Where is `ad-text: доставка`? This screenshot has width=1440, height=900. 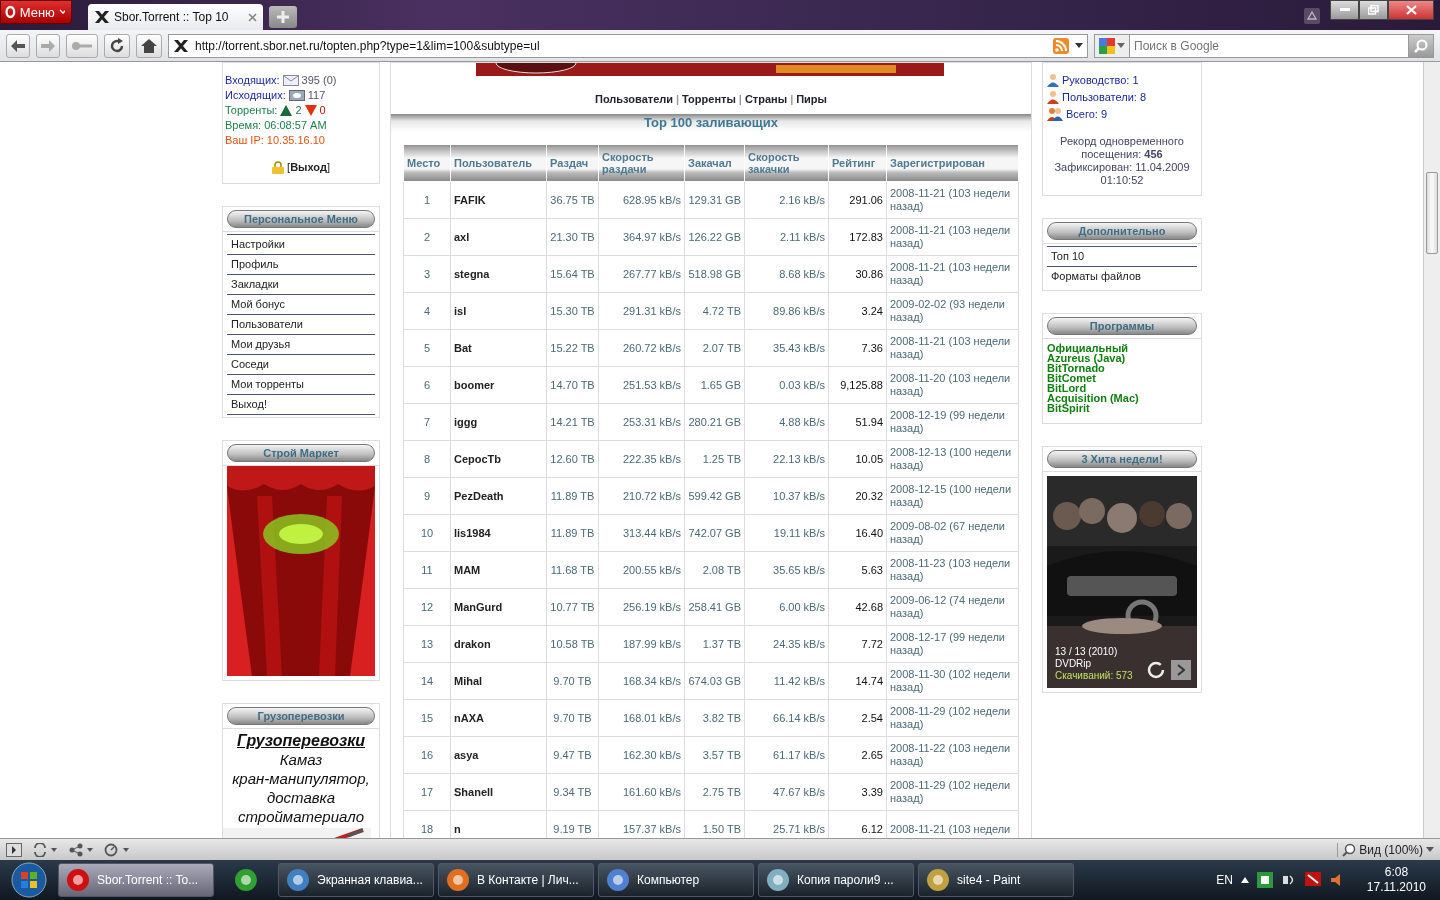
ad-text: доставка is located at coordinates (301, 797).